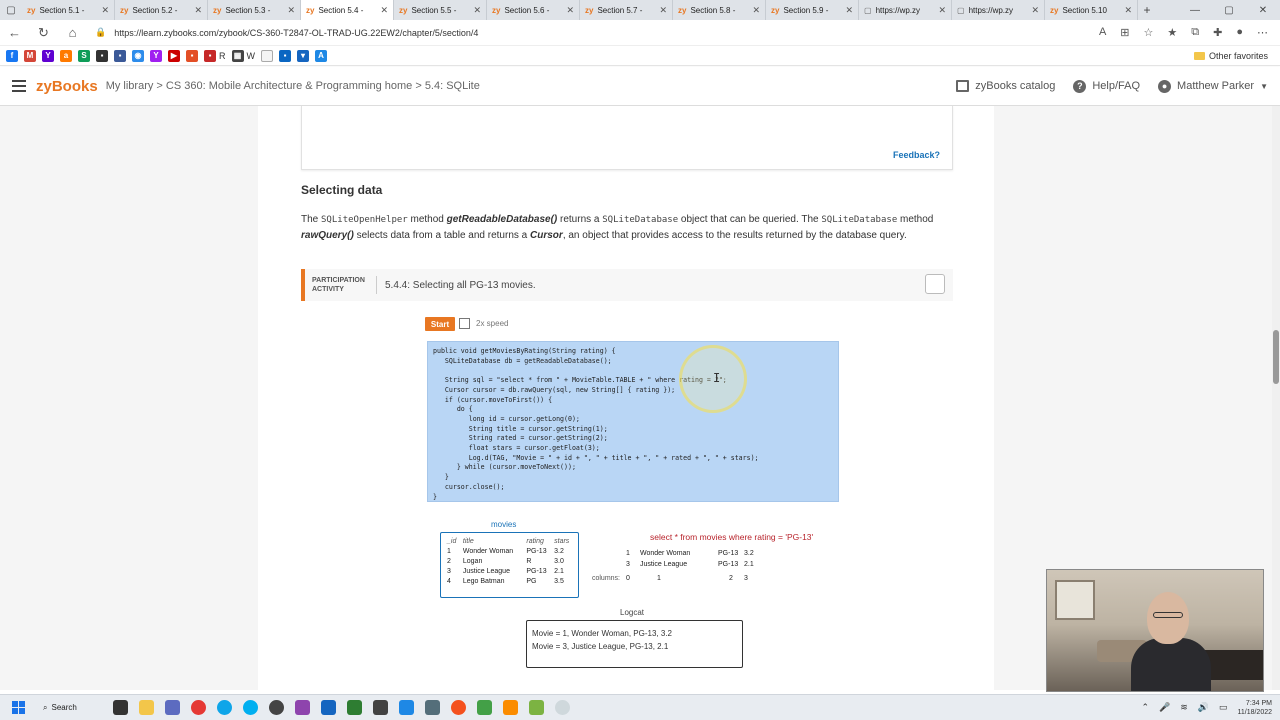 The height and width of the screenshot is (720, 1280). I want to click on browser-tab: zy Section 5.7 - ✕, so click(626, 10).